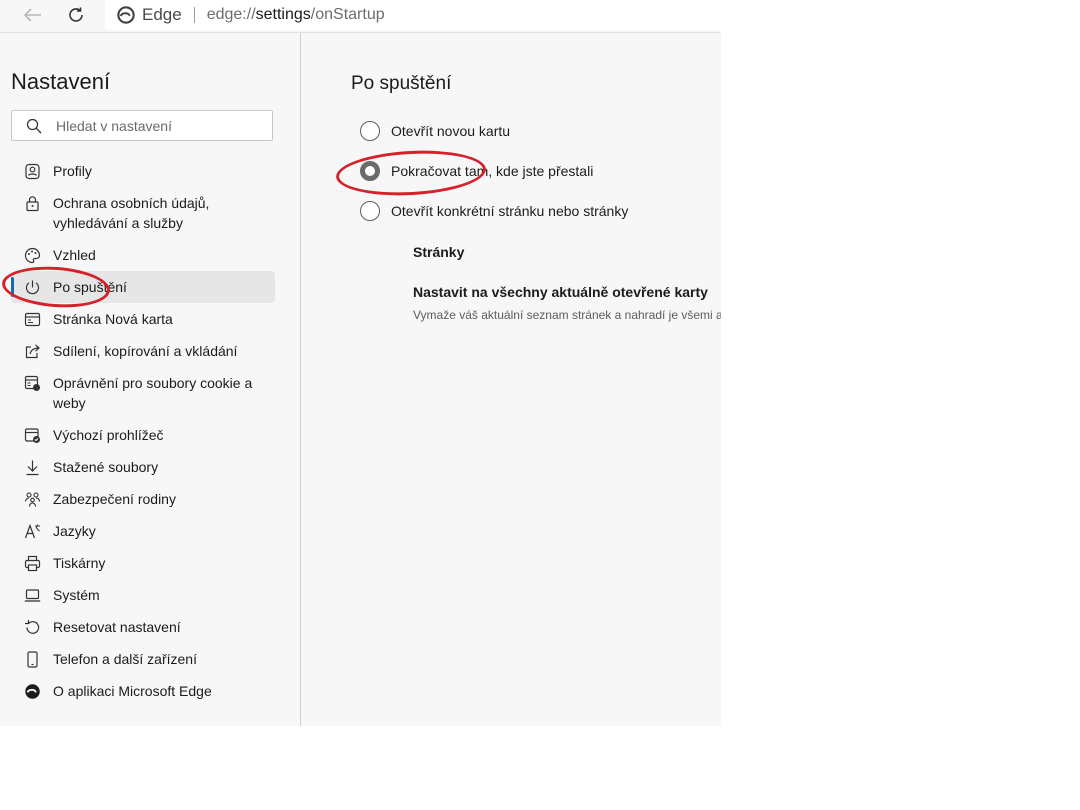  I want to click on sidebar-item-label: Stránka Nová karta, so click(113, 319).